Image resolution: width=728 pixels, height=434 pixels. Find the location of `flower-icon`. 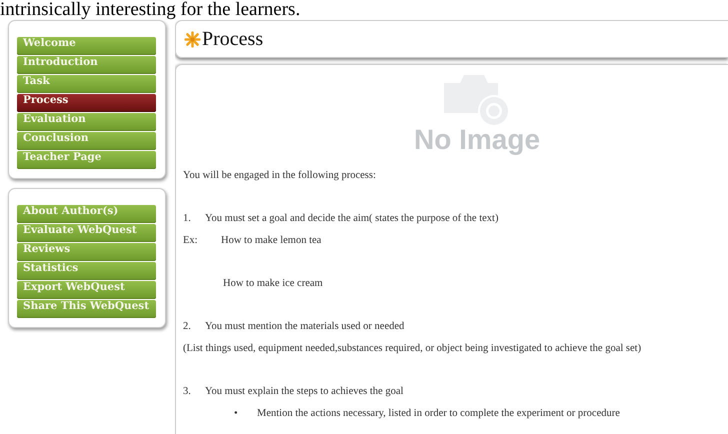

flower-icon is located at coordinates (192, 39).